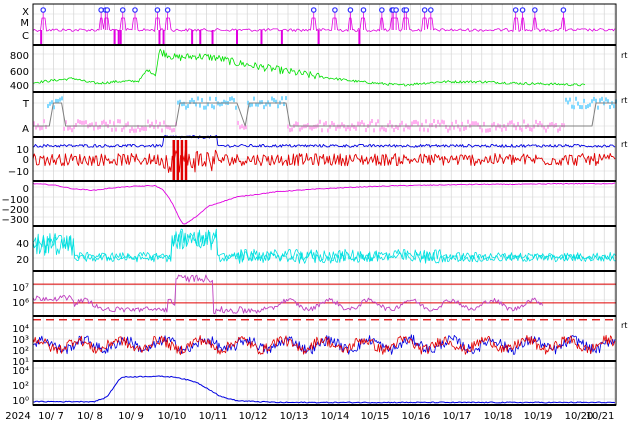  Describe the element at coordinates (498, 416) in the screenshot. I see `x-tick-label: 10/18` at that location.